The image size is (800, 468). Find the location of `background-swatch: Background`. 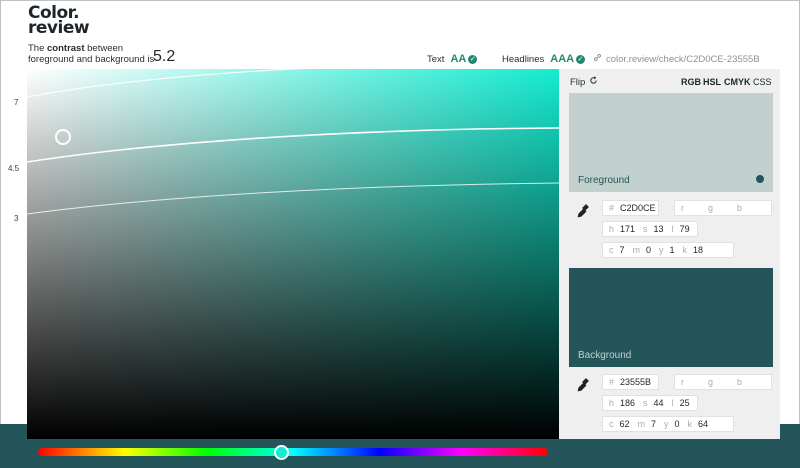

background-swatch: Background is located at coordinates (671, 317).